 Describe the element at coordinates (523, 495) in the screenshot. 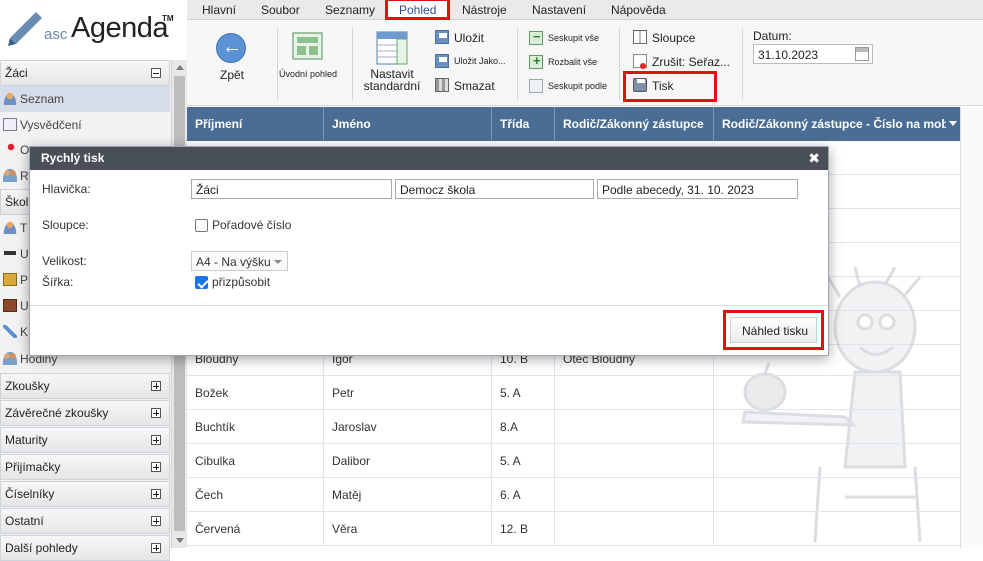

I see `cell-trida: 6. A` at that location.